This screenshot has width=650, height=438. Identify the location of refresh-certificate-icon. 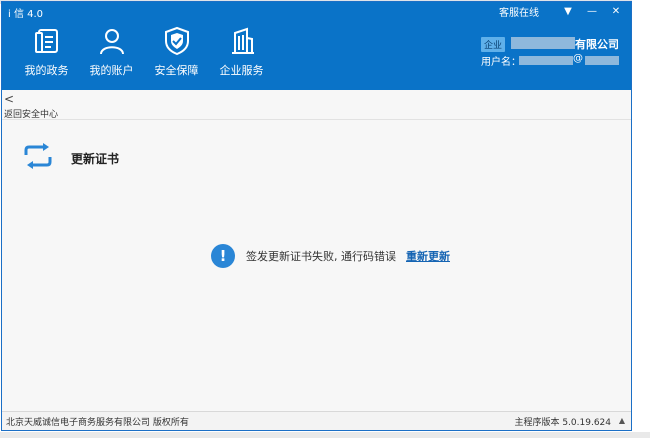
(38, 156).